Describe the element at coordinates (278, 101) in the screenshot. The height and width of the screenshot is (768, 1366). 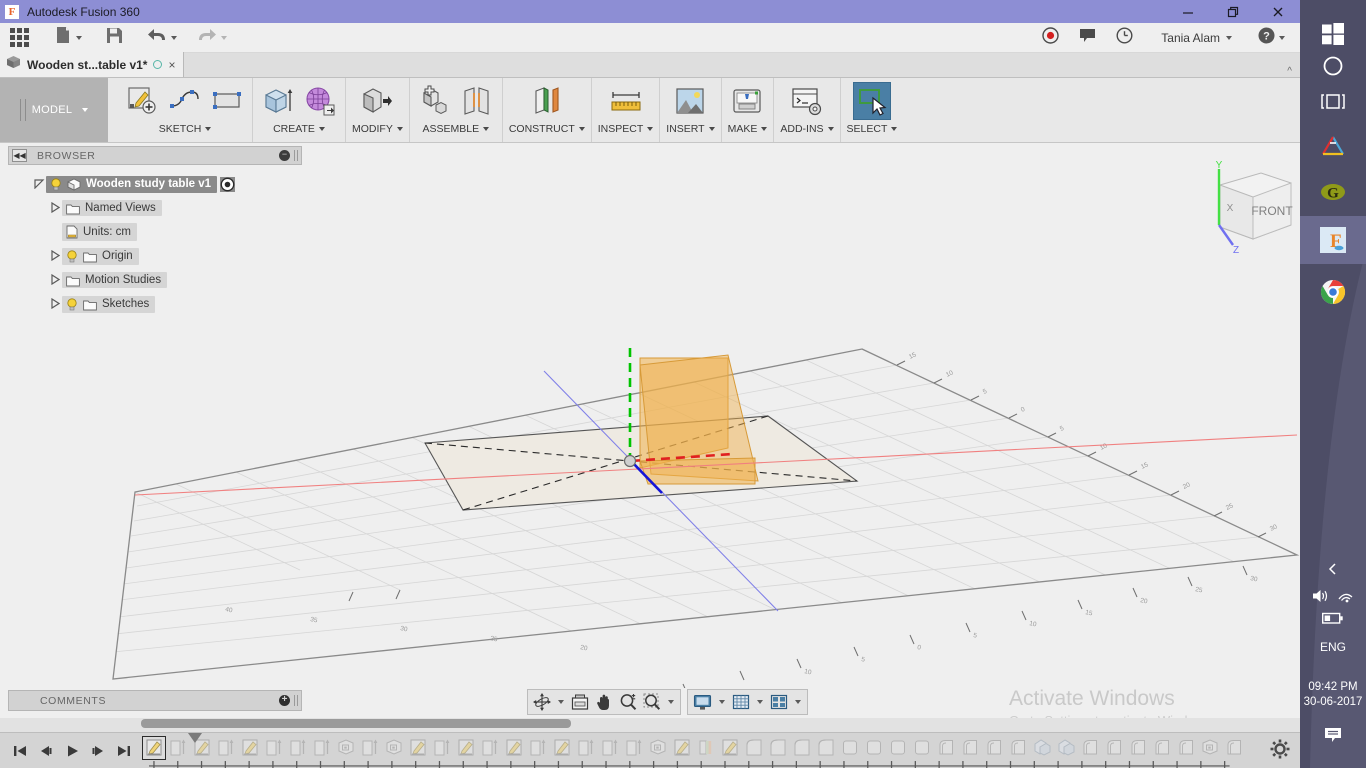
I see `extrude-icon` at that location.